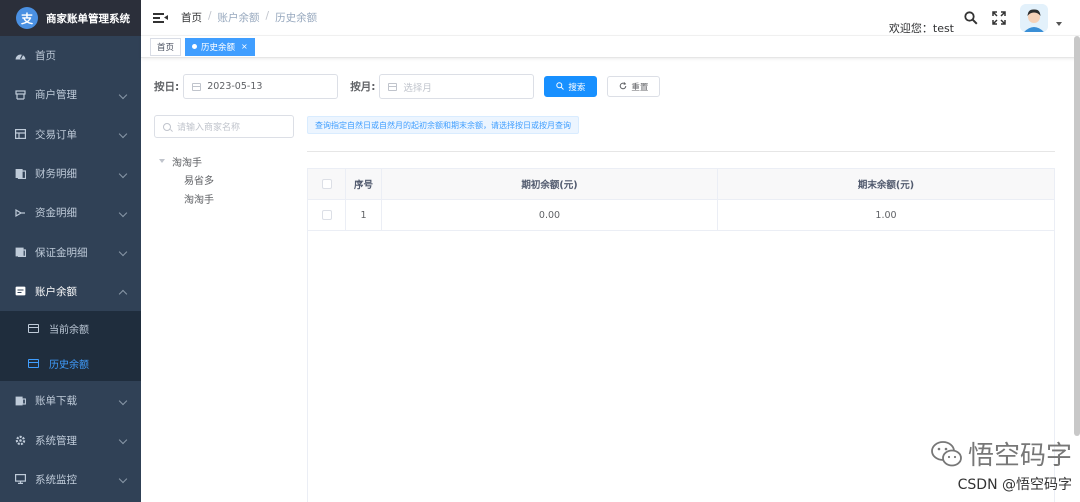  I want to click on breadcrumb: 首页 / 账户余额 / 历史余额, so click(249, 17).